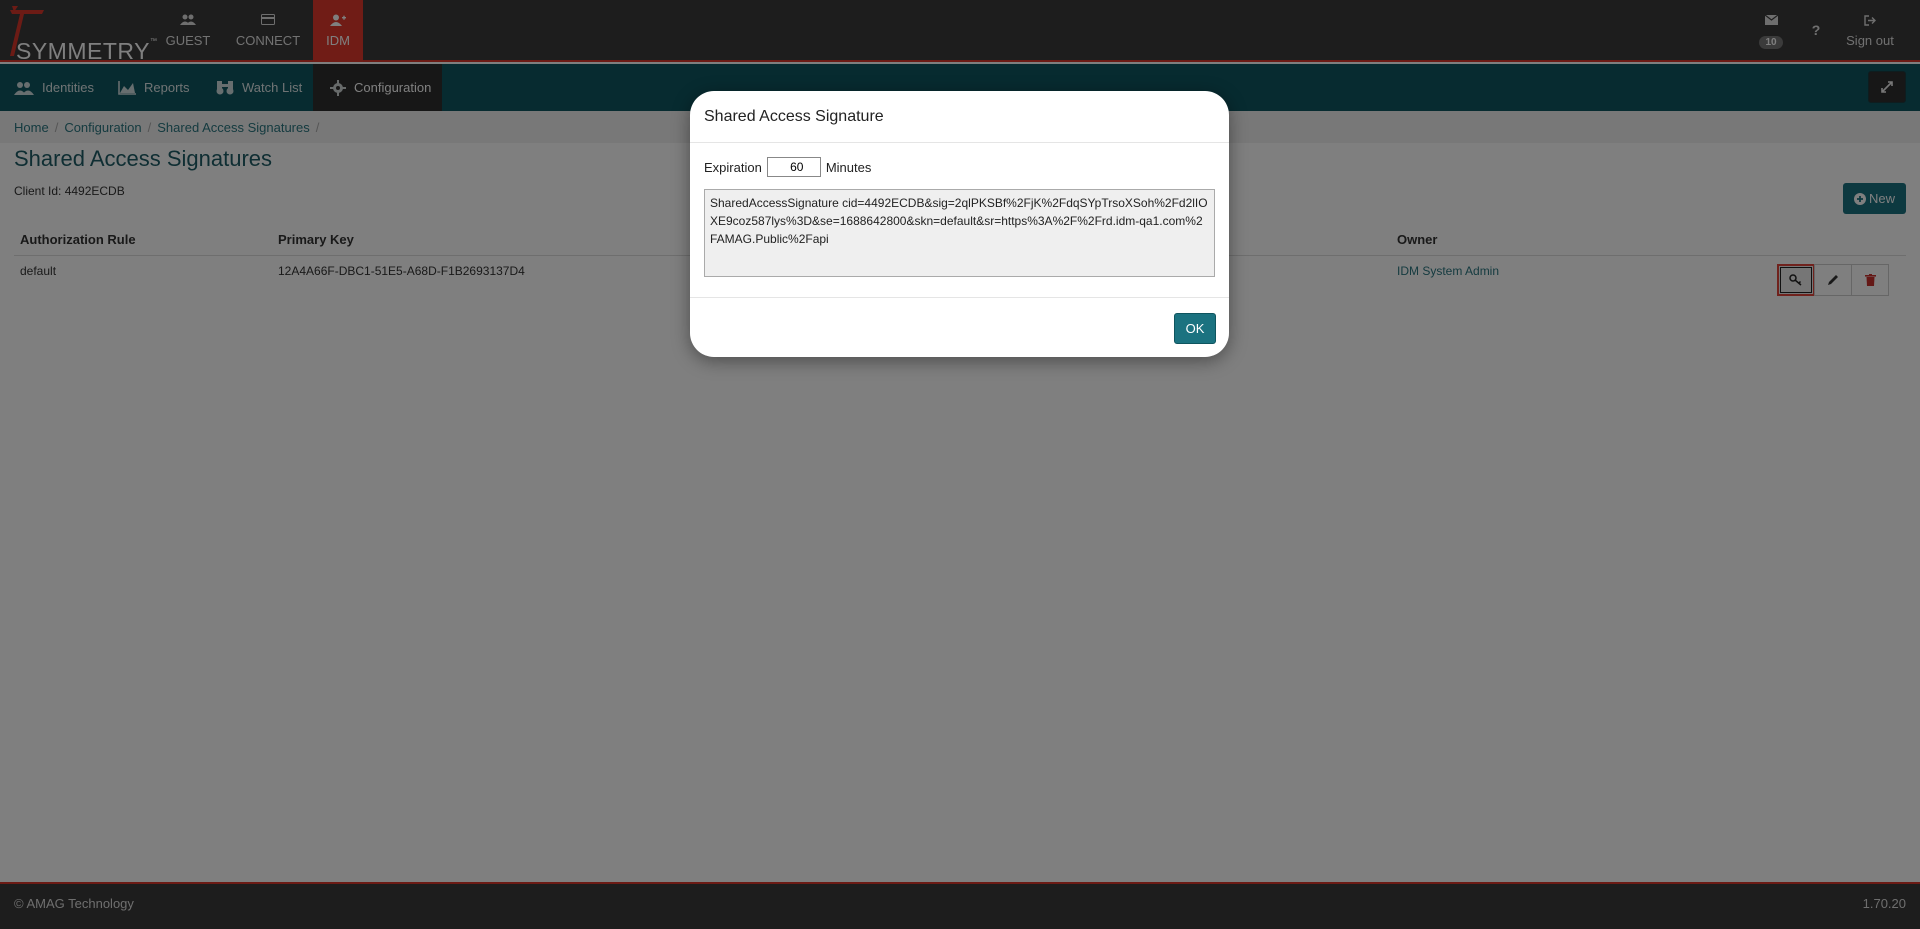 The image size is (1920, 929). What do you see at coordinates (959, 167) in the screenshot?
I see `expiration-row: Expiration Minutes` at bounding box center [959, 167].